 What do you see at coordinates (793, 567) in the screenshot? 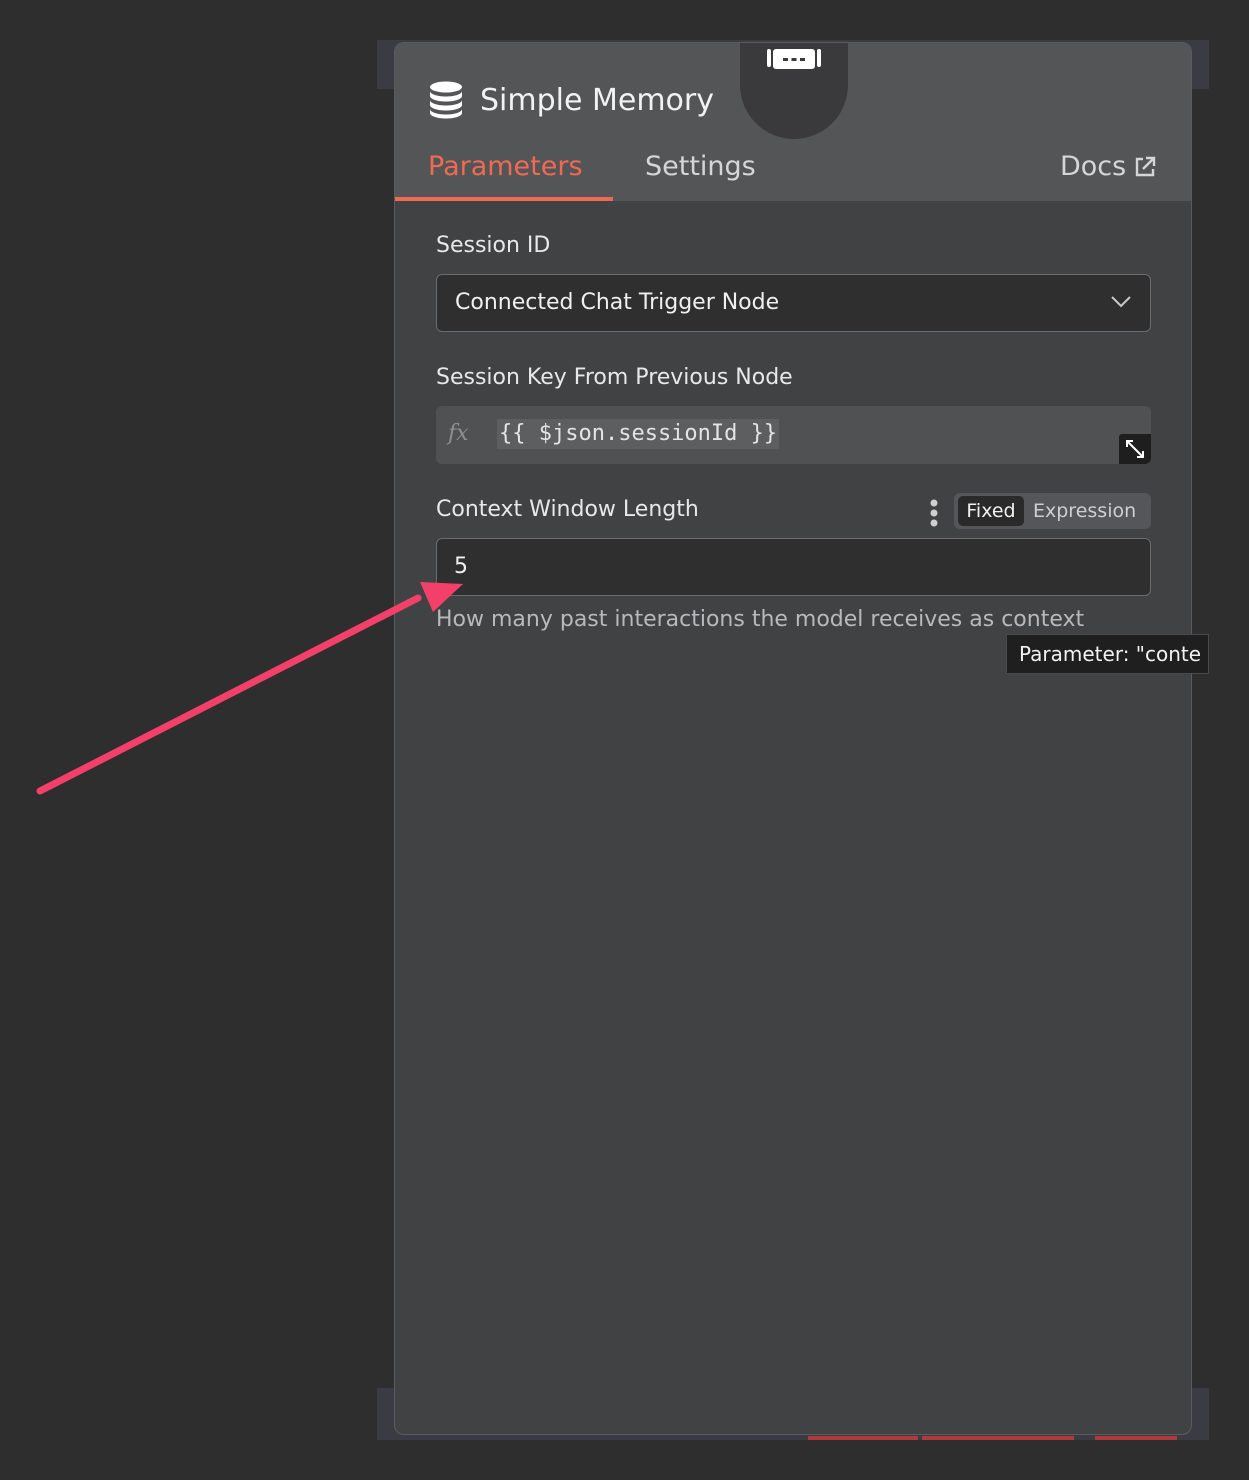
I see `context-window-input: 5` at bounding box center [793, 567].